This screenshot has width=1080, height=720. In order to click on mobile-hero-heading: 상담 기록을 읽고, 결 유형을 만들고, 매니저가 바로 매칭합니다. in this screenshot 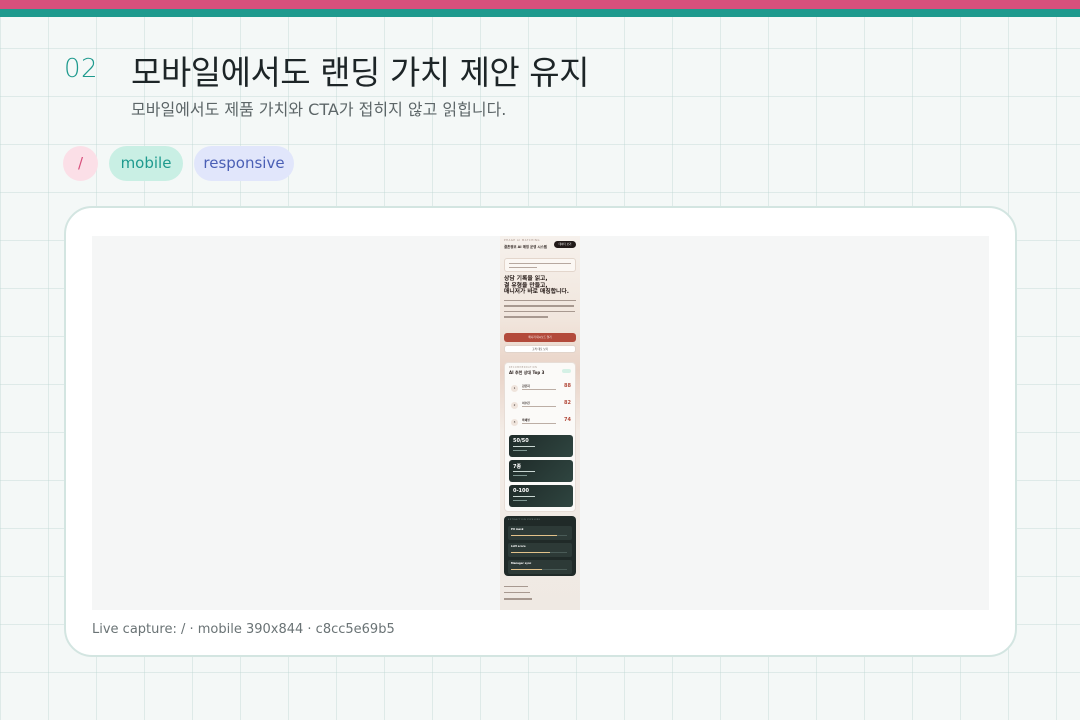, I will do `click(540, 286)`.